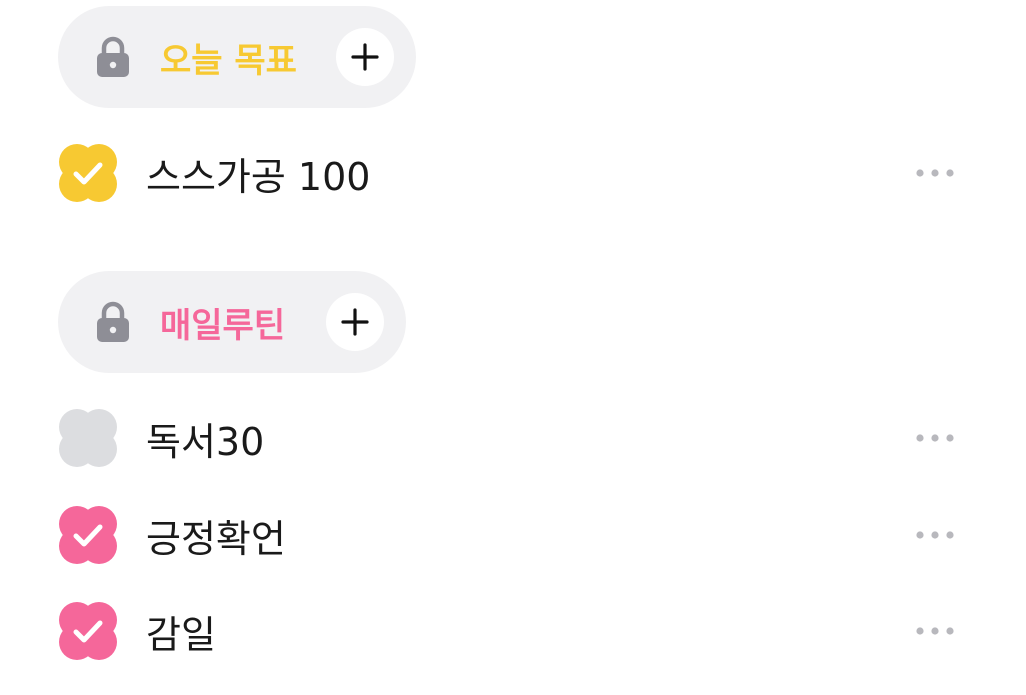  I want to click on category-label: 매일루틴, so click(223, 325).